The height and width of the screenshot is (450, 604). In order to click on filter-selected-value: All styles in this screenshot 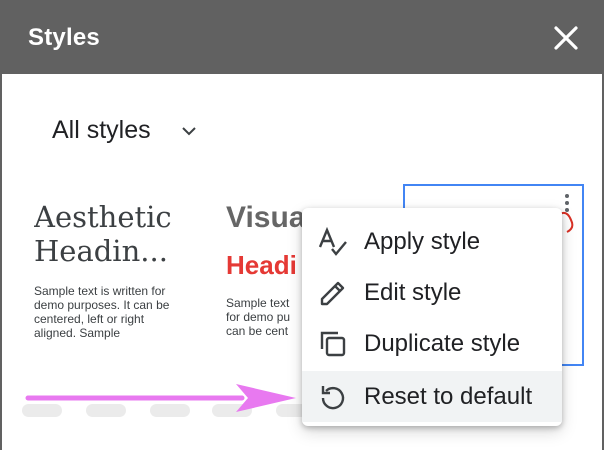, I will do `click(101, 129)`.